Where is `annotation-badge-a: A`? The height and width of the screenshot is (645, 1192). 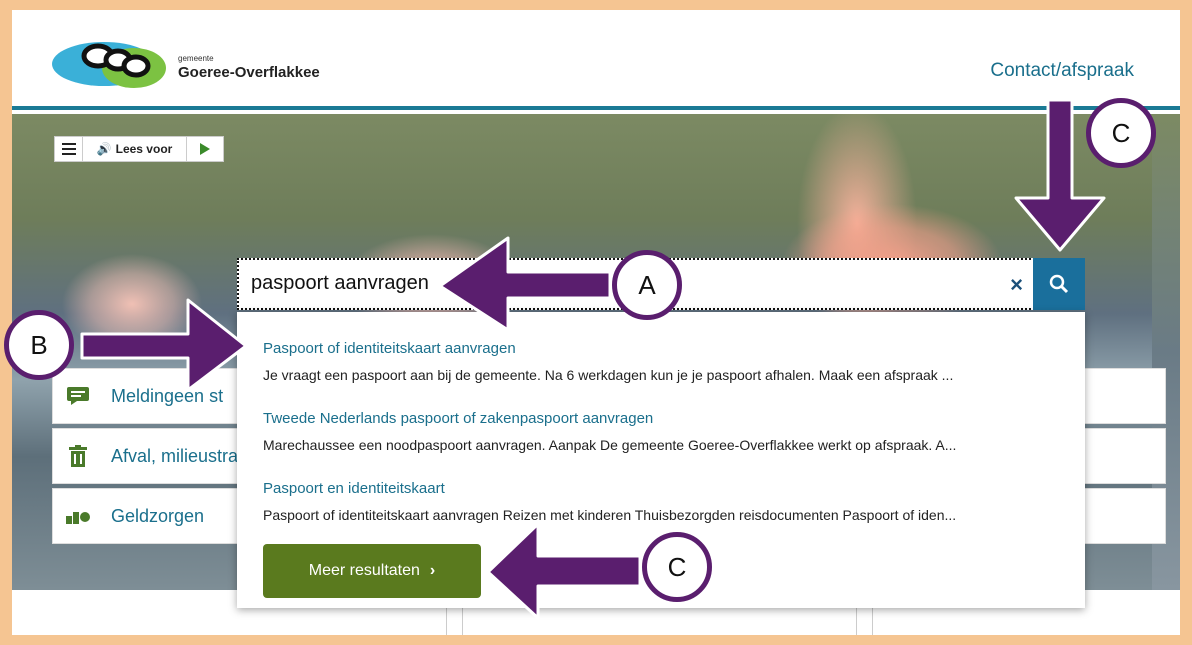
annotation-badge-a: A is located at coordinates (647, 285).